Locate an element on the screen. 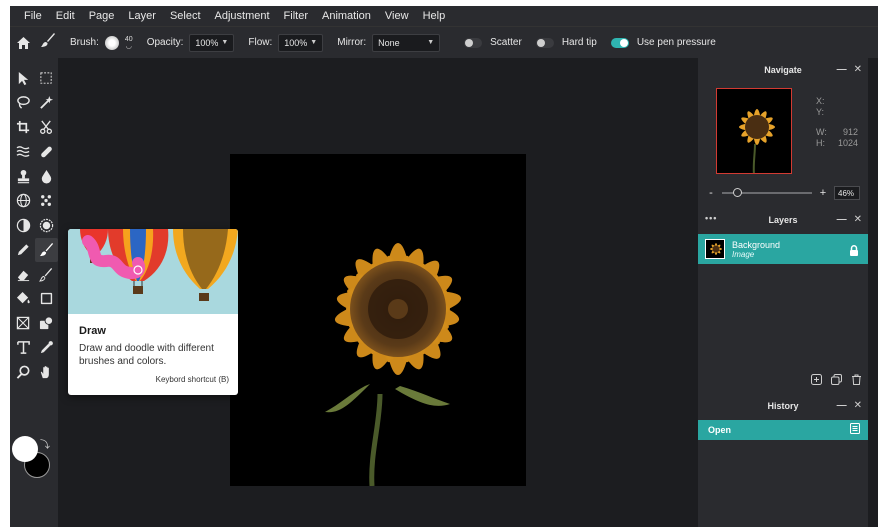 Image resolution: width=878 pixels, height=527 pixels. liquify-tool is located at coordinates (23, 152).